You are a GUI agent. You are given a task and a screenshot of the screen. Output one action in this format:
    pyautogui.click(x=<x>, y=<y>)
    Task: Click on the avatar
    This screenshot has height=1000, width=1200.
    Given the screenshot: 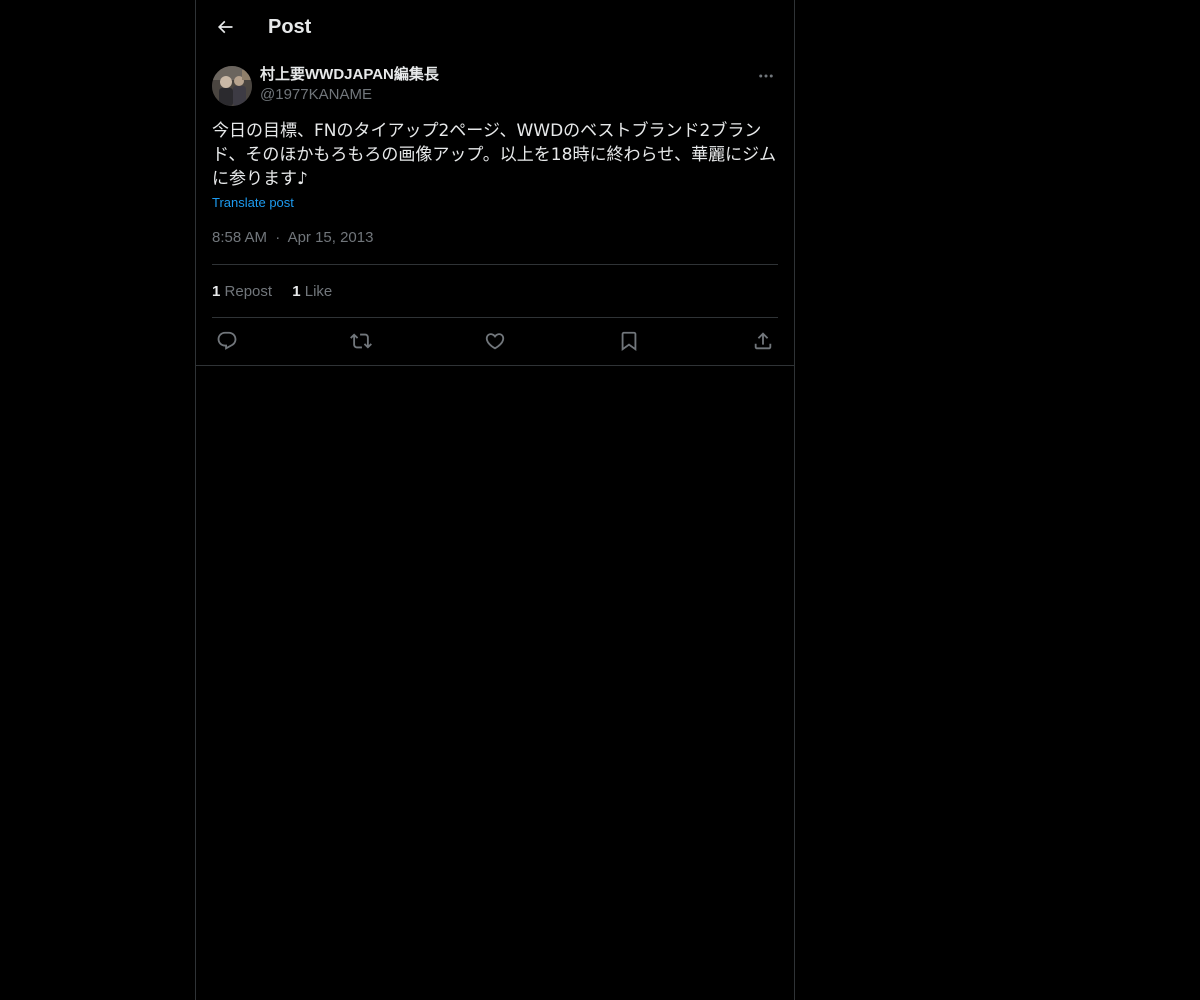 What is the action you would take?
    pyautogui.click(x=232, y=86)
    